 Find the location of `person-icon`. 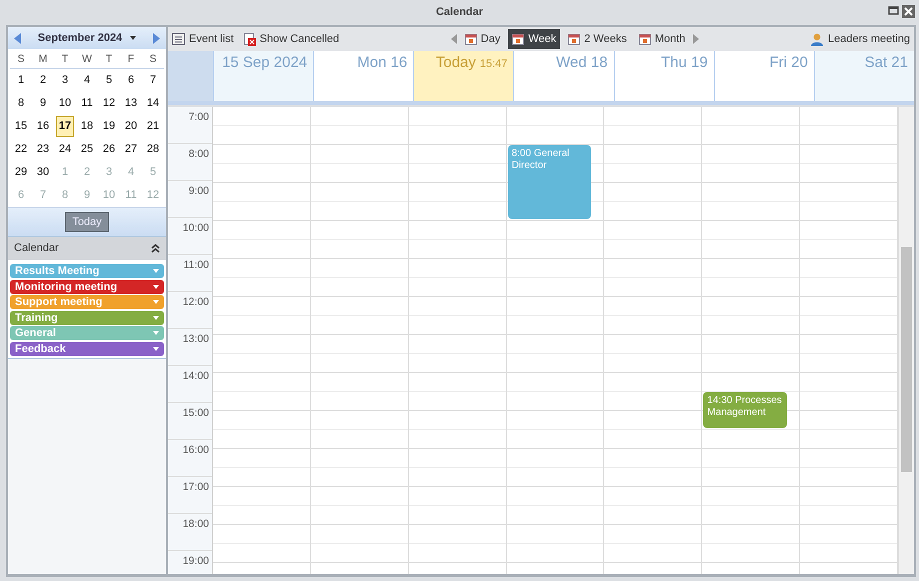

person-icon is located at coordinates (817, 39).